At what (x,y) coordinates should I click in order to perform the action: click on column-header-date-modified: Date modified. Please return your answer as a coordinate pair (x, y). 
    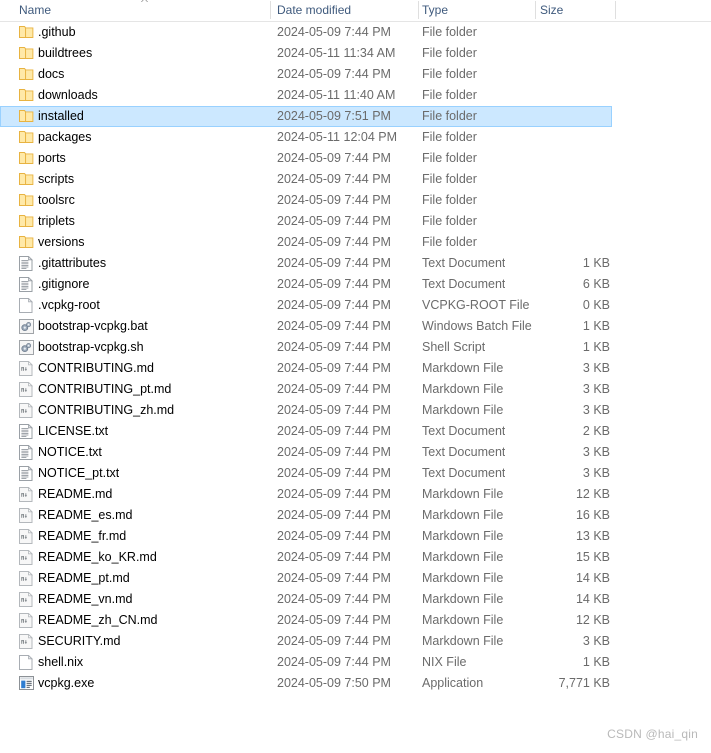
    Looking at the image, I should click on (314, 10).